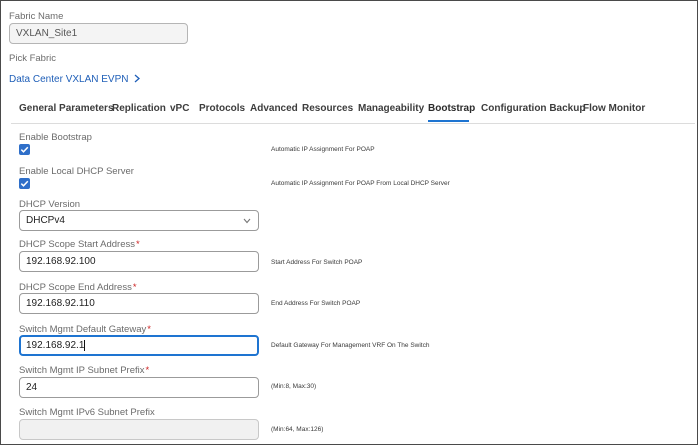 The width and height of the screenshot is (698, 445). Describe the element at coordinates (327, 108) in the screenshot. I see `tab-resources: Resources` at that location.